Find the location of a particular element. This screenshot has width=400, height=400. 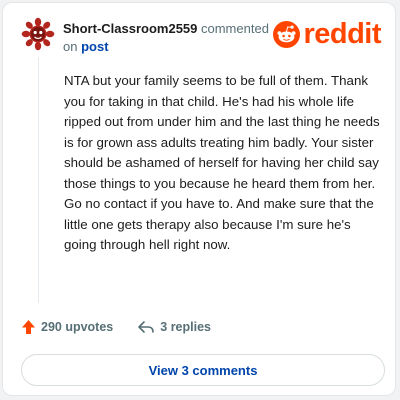

view-comments-button: View 3 comments is located at coordinates (203, 370).